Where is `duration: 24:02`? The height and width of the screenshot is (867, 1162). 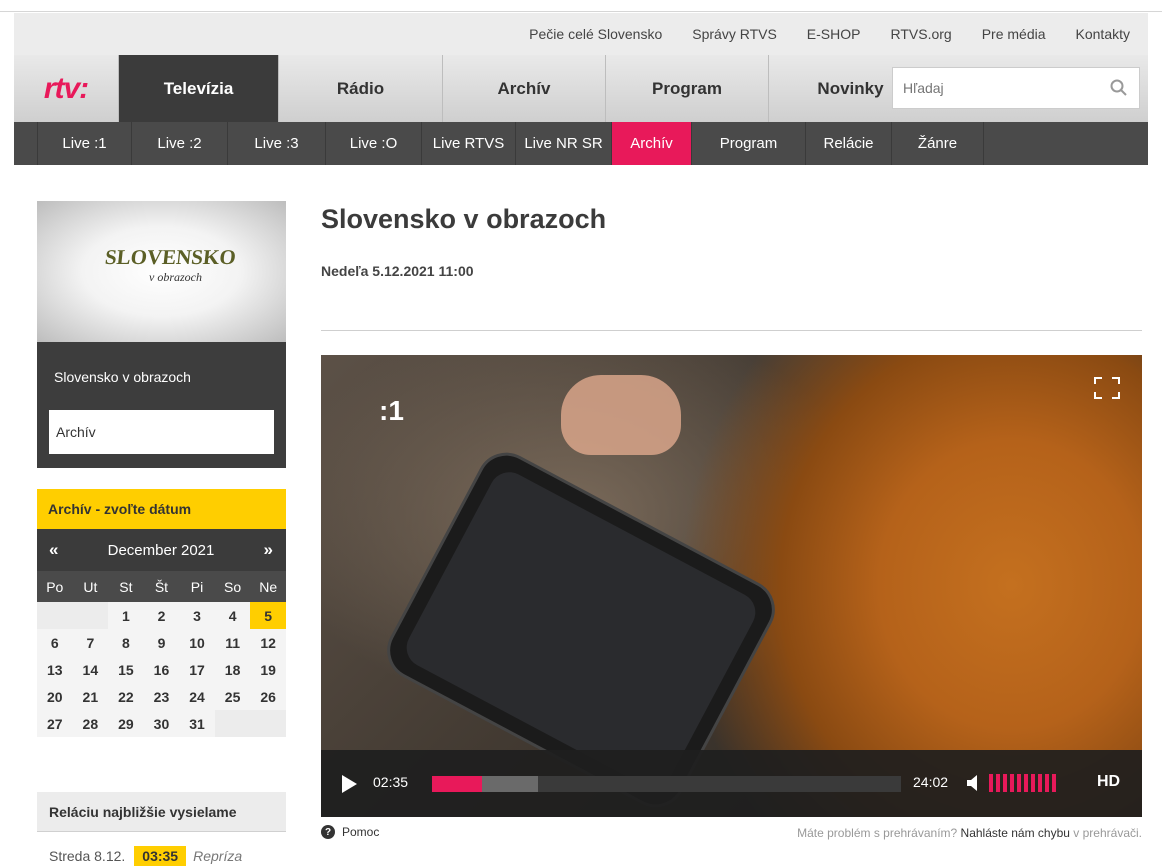
duration: 24:02 is located at coordinates (931, 782).